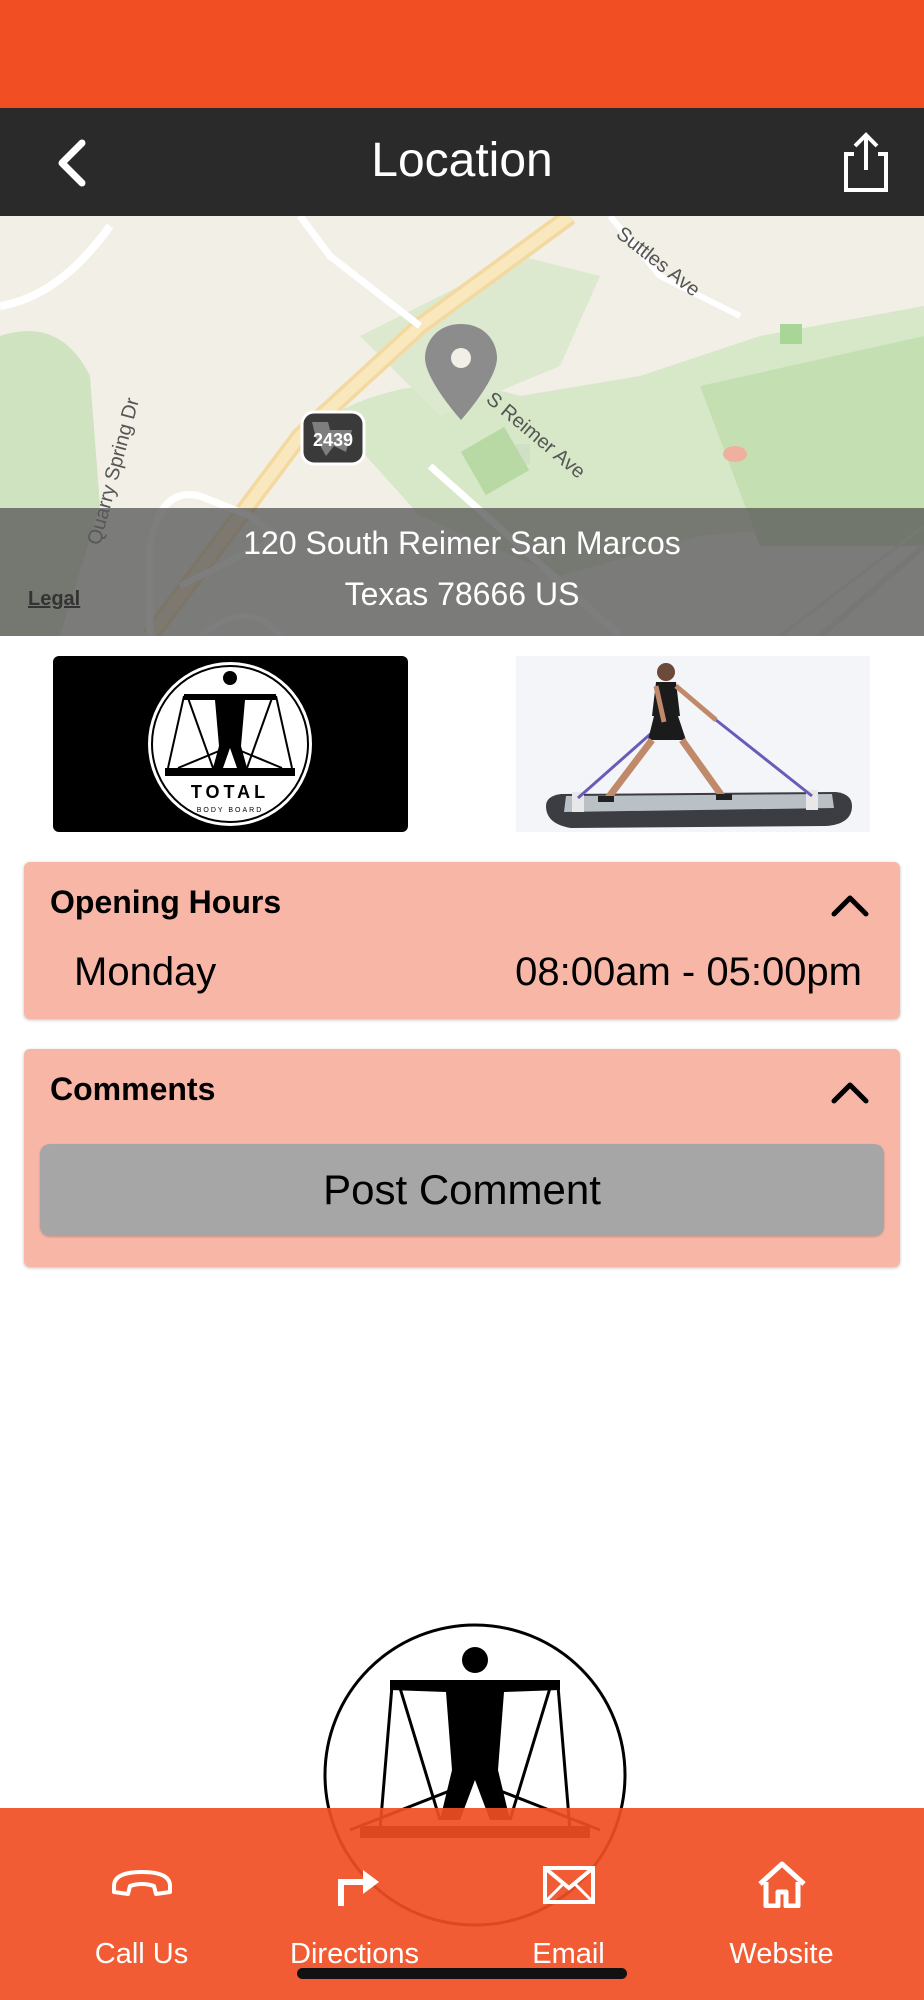 This screenshot has width=924, height=2000. I want to click on back-button, so click(75, 163).